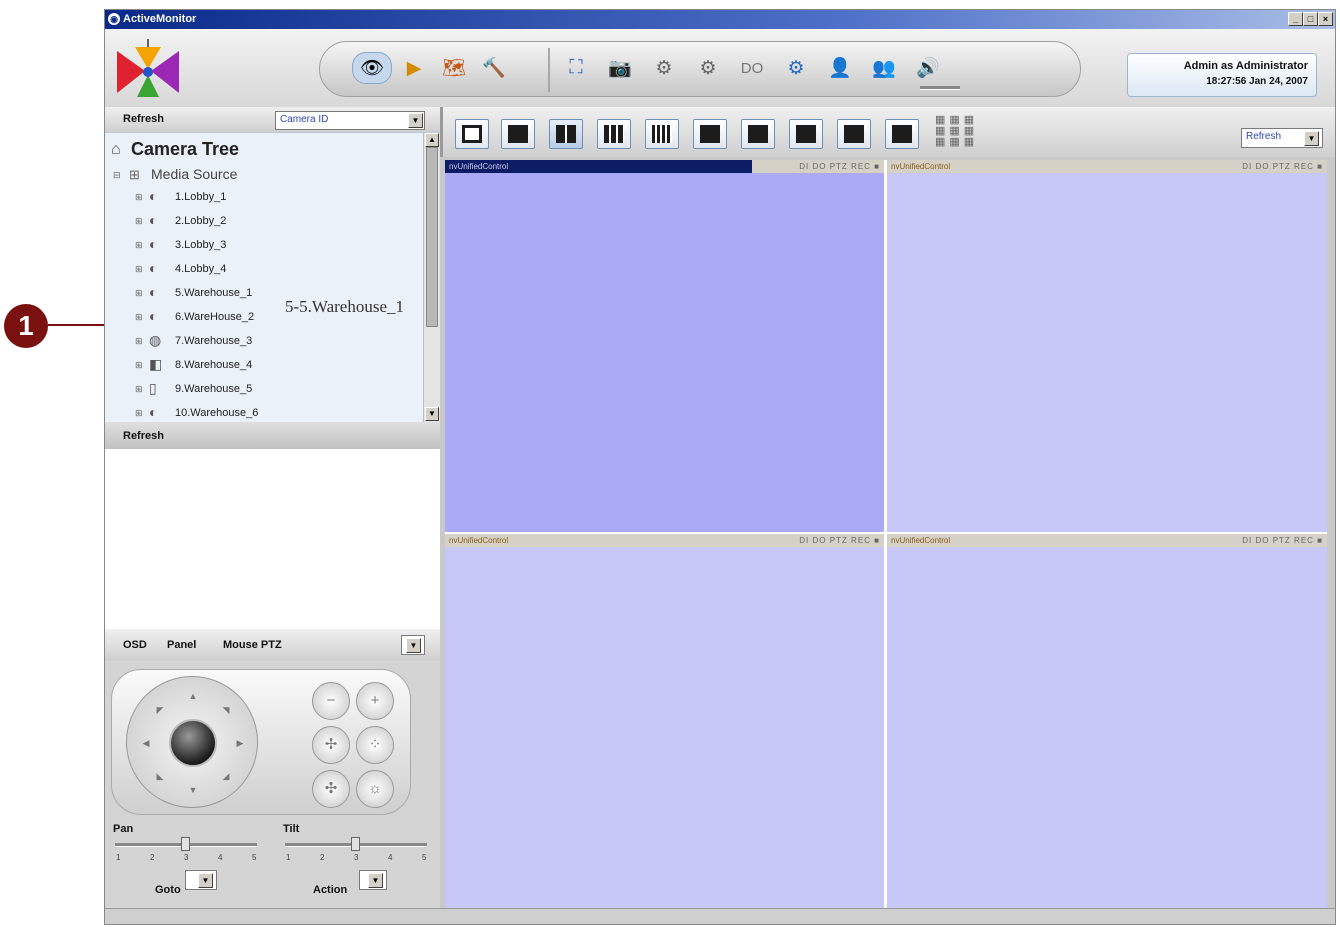 The width and height of the screenshot is (1340, 927). Describe the element at coordinates (854, 134) in the screenshot. I see `layout-8-button` at that location.